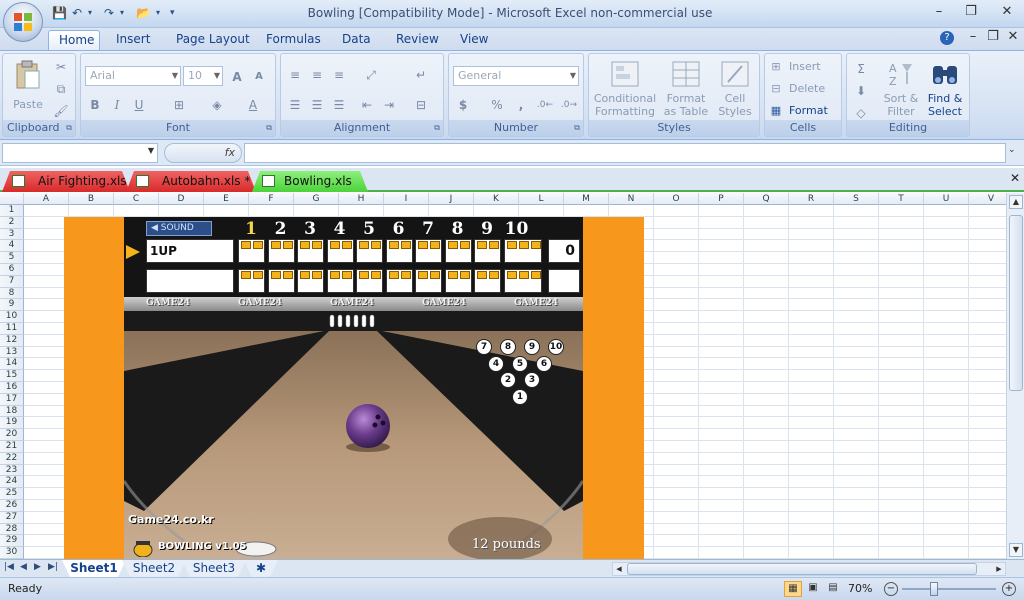 This screenshot has height=600, width=1024. Describe the element at coordinates (12, 482) in the screenshot. I see `row-header: 24` at that location.